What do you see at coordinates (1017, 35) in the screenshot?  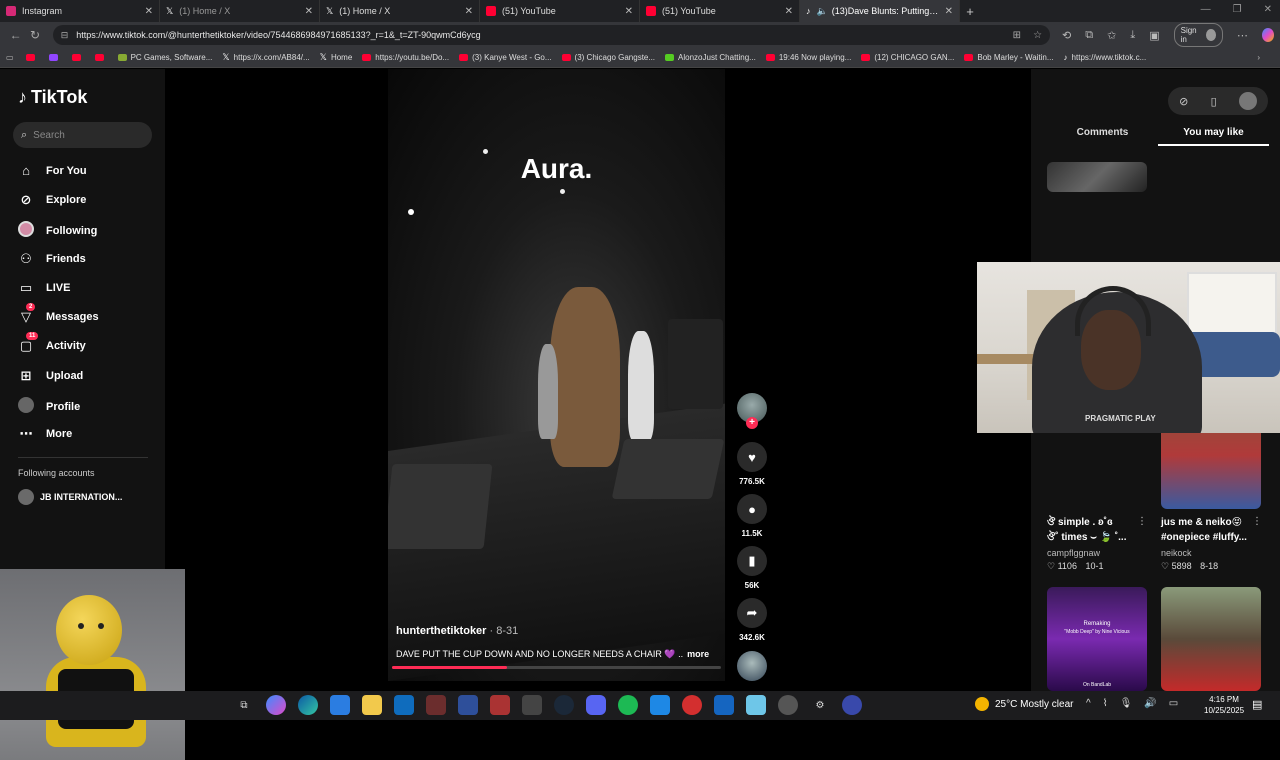 I see `app-available-icon: ⊞` at bounding box center [1017, 35].